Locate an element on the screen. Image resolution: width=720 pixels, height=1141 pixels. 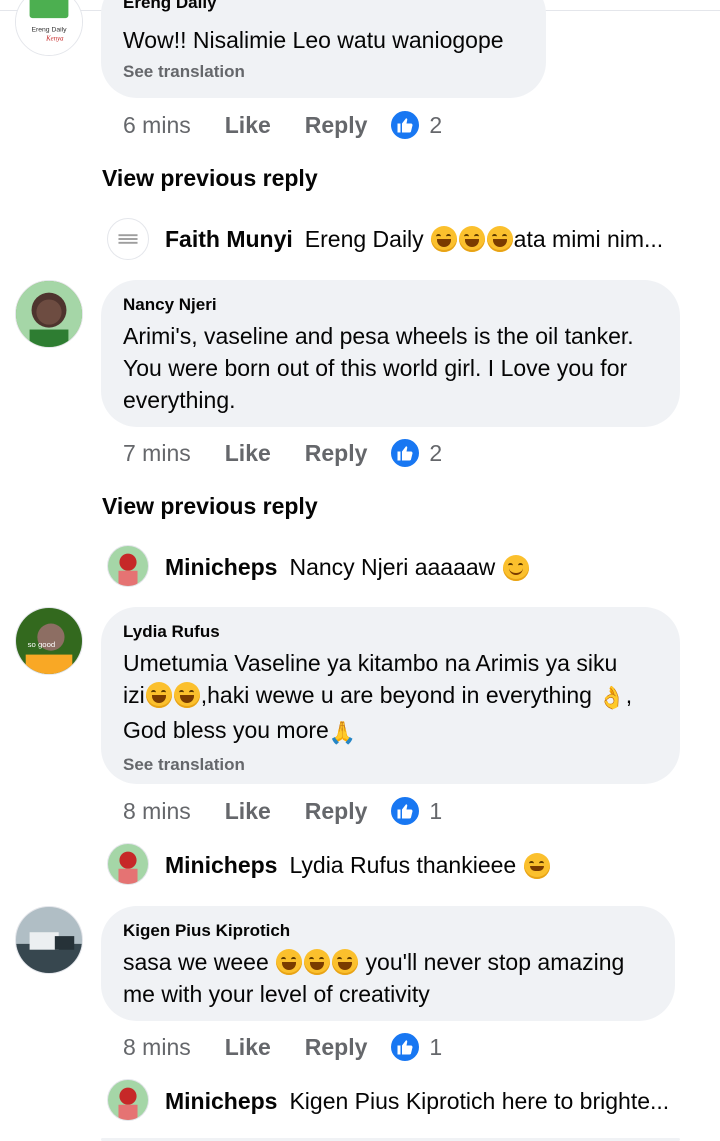
avatar: Ereng Daily Kenya is located at coordinates (49, 28).